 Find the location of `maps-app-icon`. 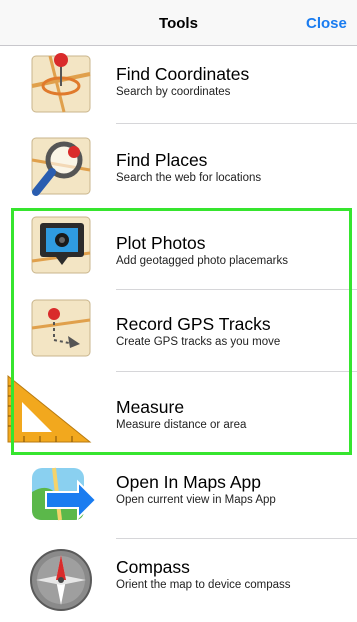

maps-app-icon is located at coordinates (61, 499).